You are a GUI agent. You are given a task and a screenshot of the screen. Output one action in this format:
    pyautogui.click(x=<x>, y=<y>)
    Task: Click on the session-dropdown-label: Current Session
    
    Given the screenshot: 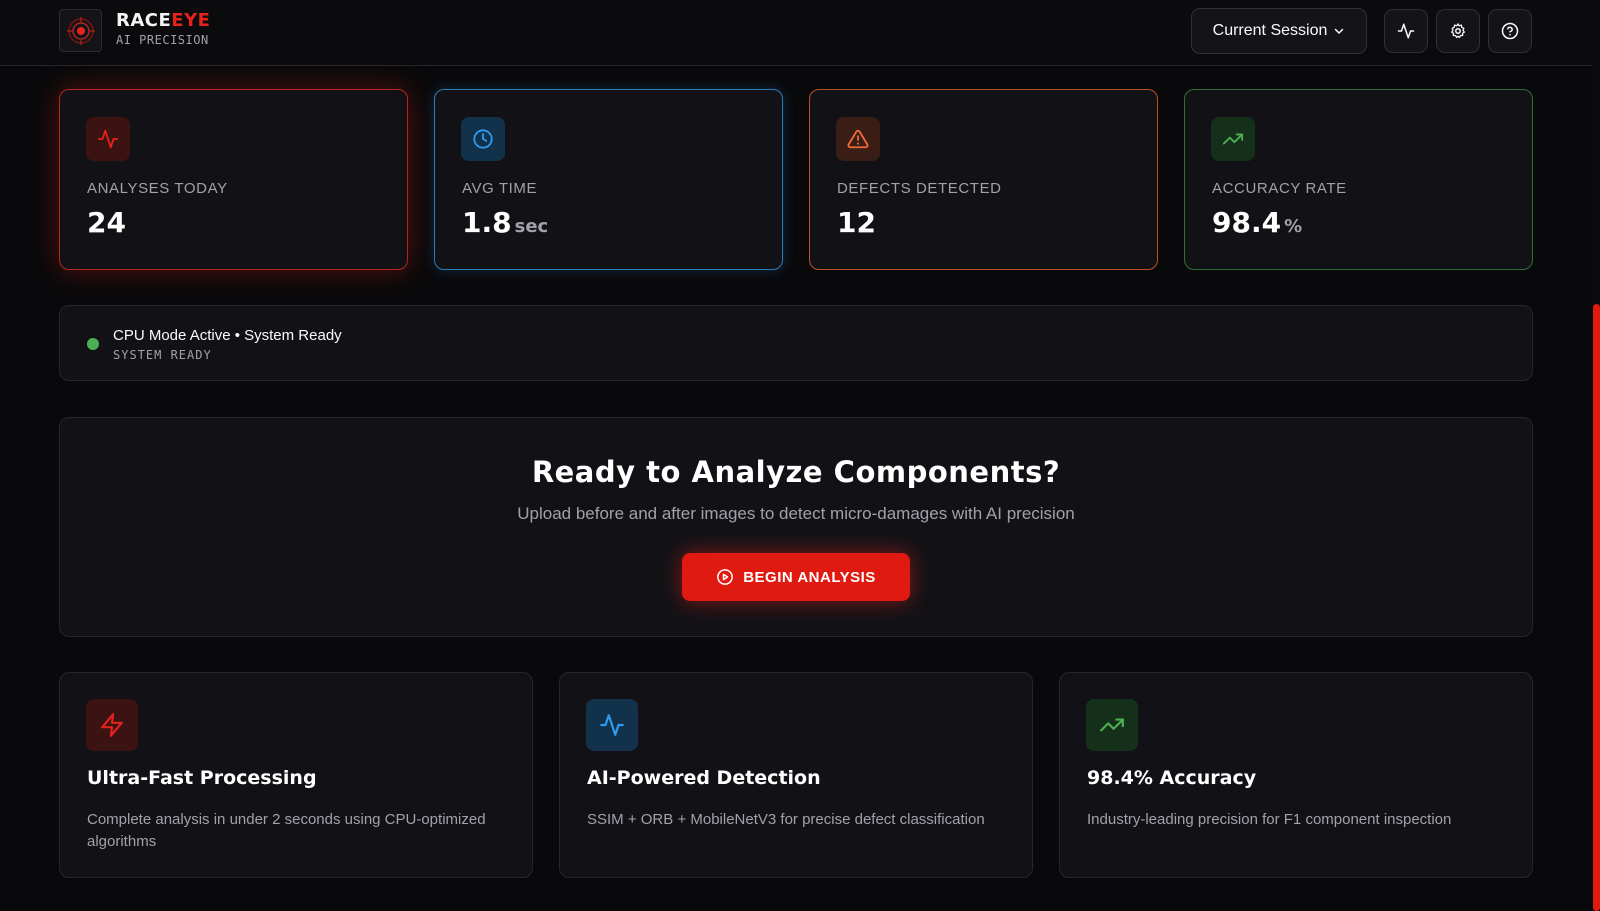 What is the action you would take?
    pyautogui.click(x=1270, y=30)
    